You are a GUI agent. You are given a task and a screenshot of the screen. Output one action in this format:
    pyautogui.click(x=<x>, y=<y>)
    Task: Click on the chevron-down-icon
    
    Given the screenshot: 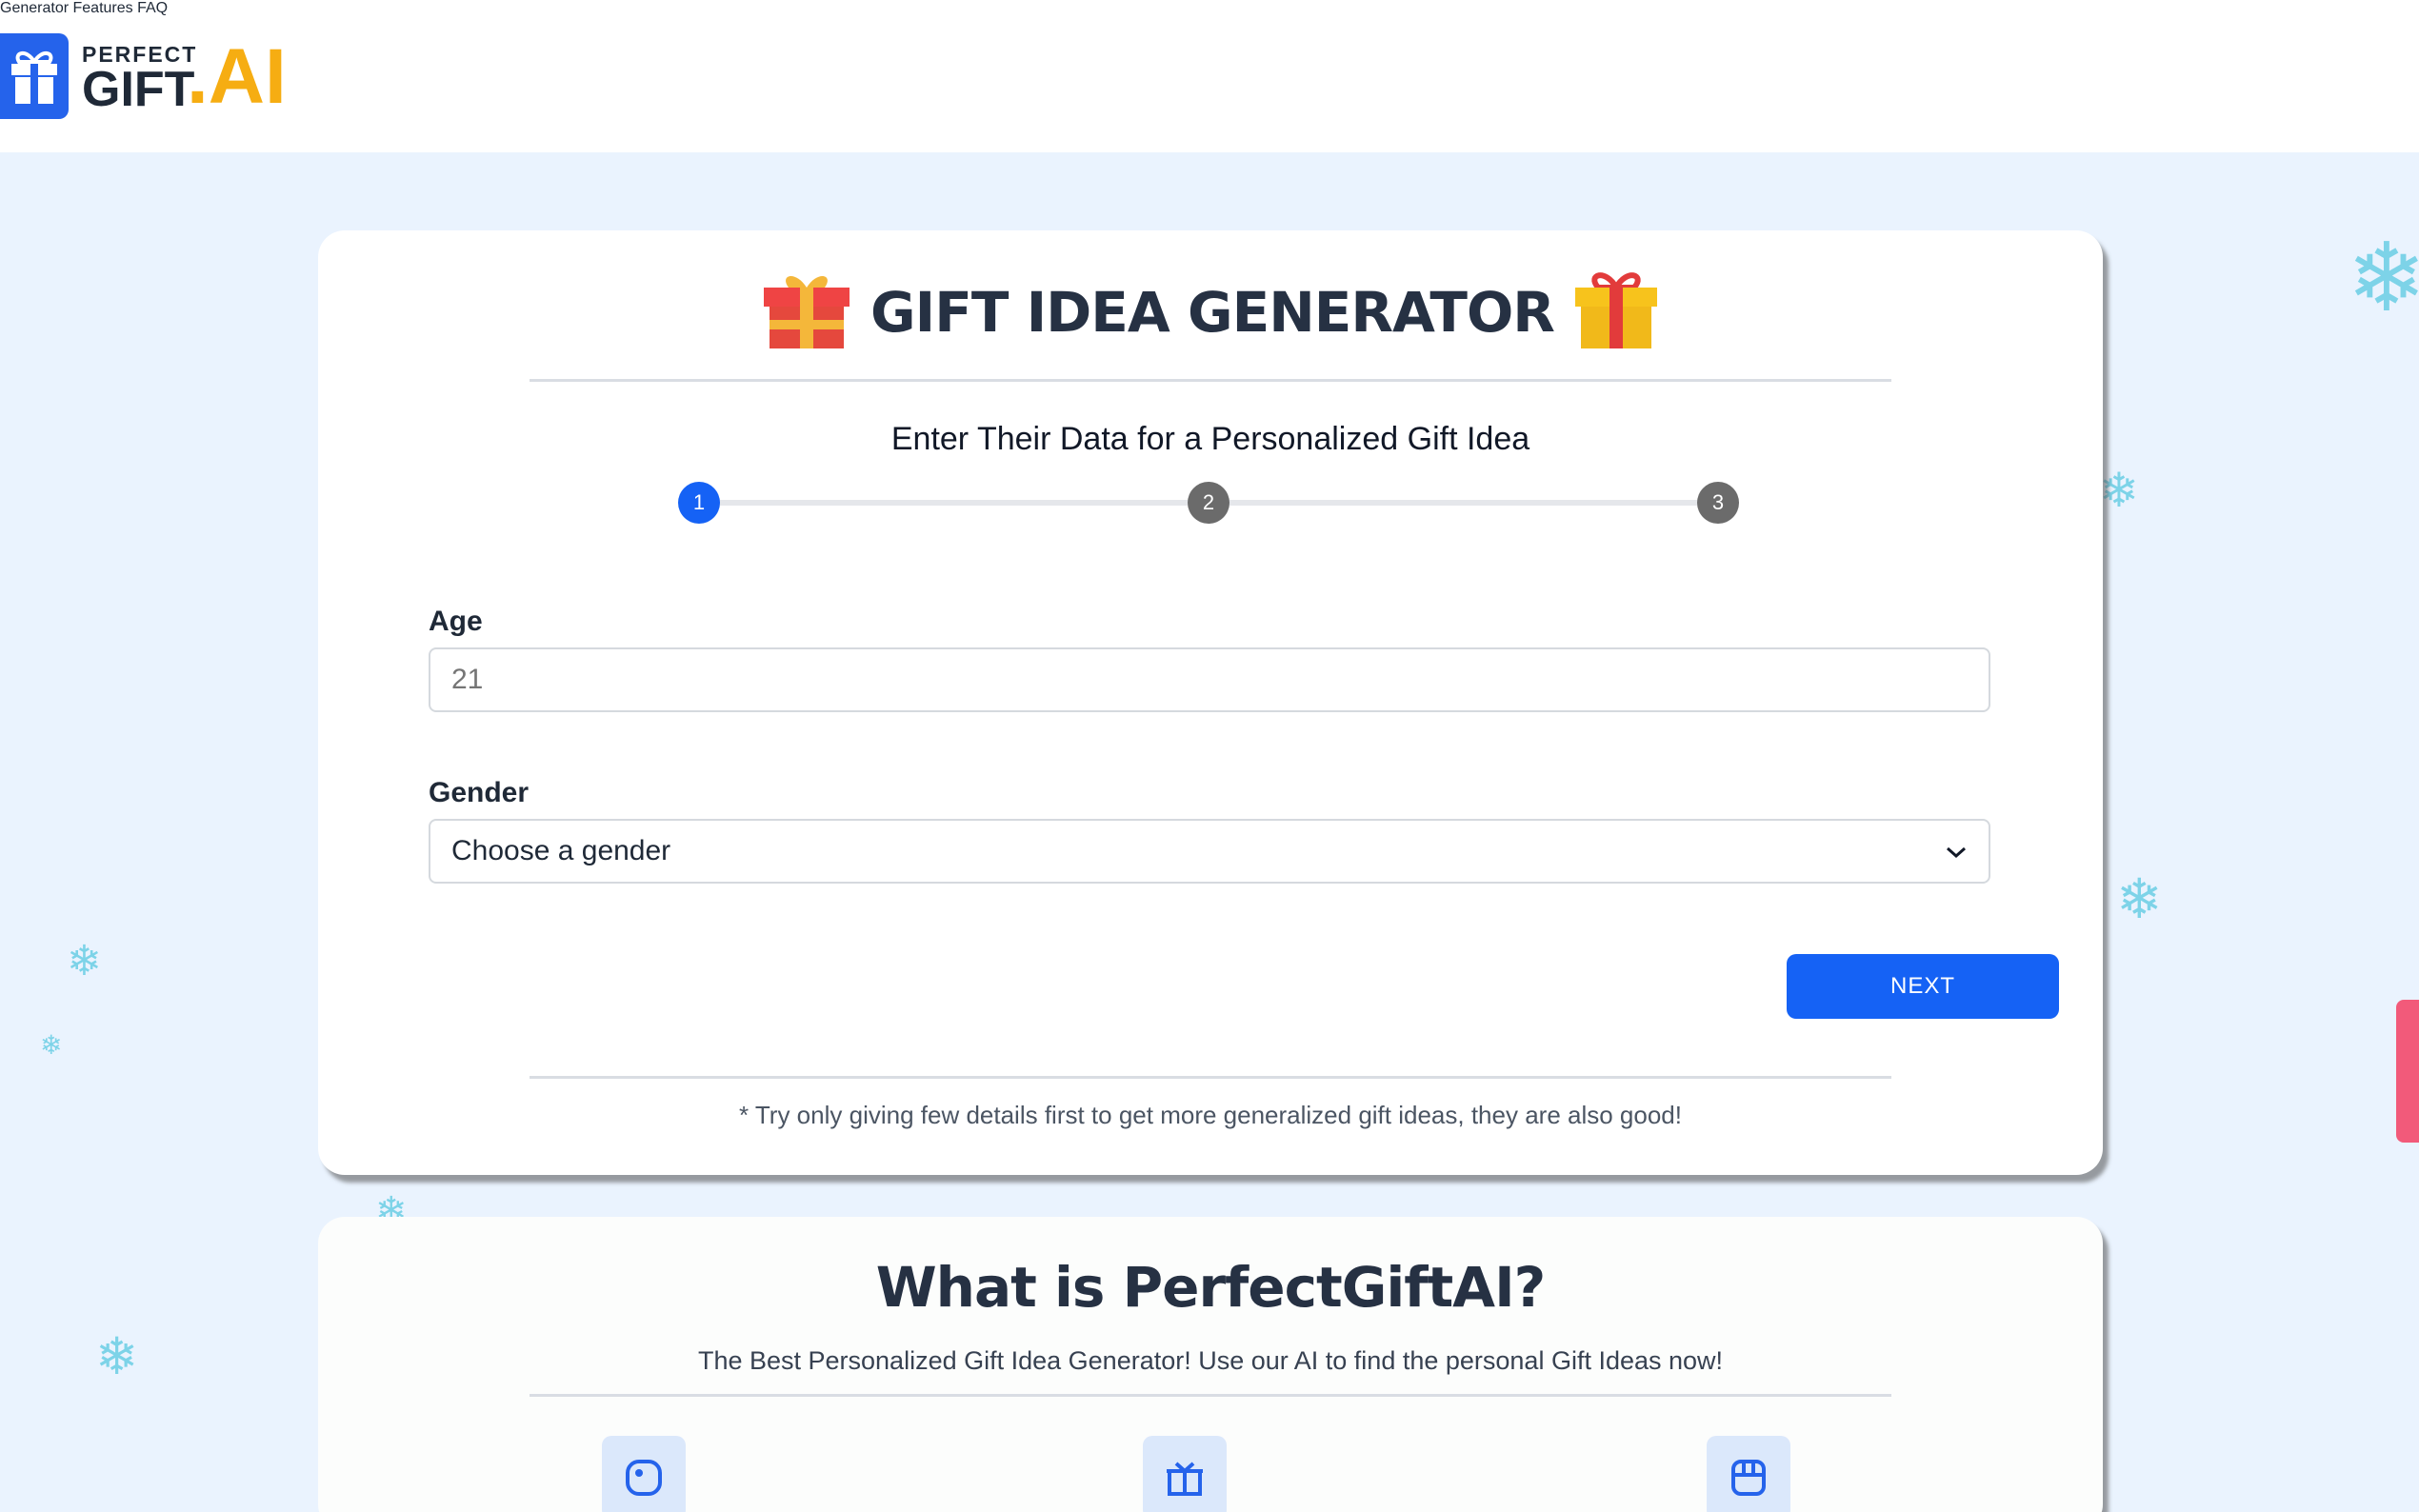 What is the action you would take?
    pyautogui.click(x=1956, y=851)
    